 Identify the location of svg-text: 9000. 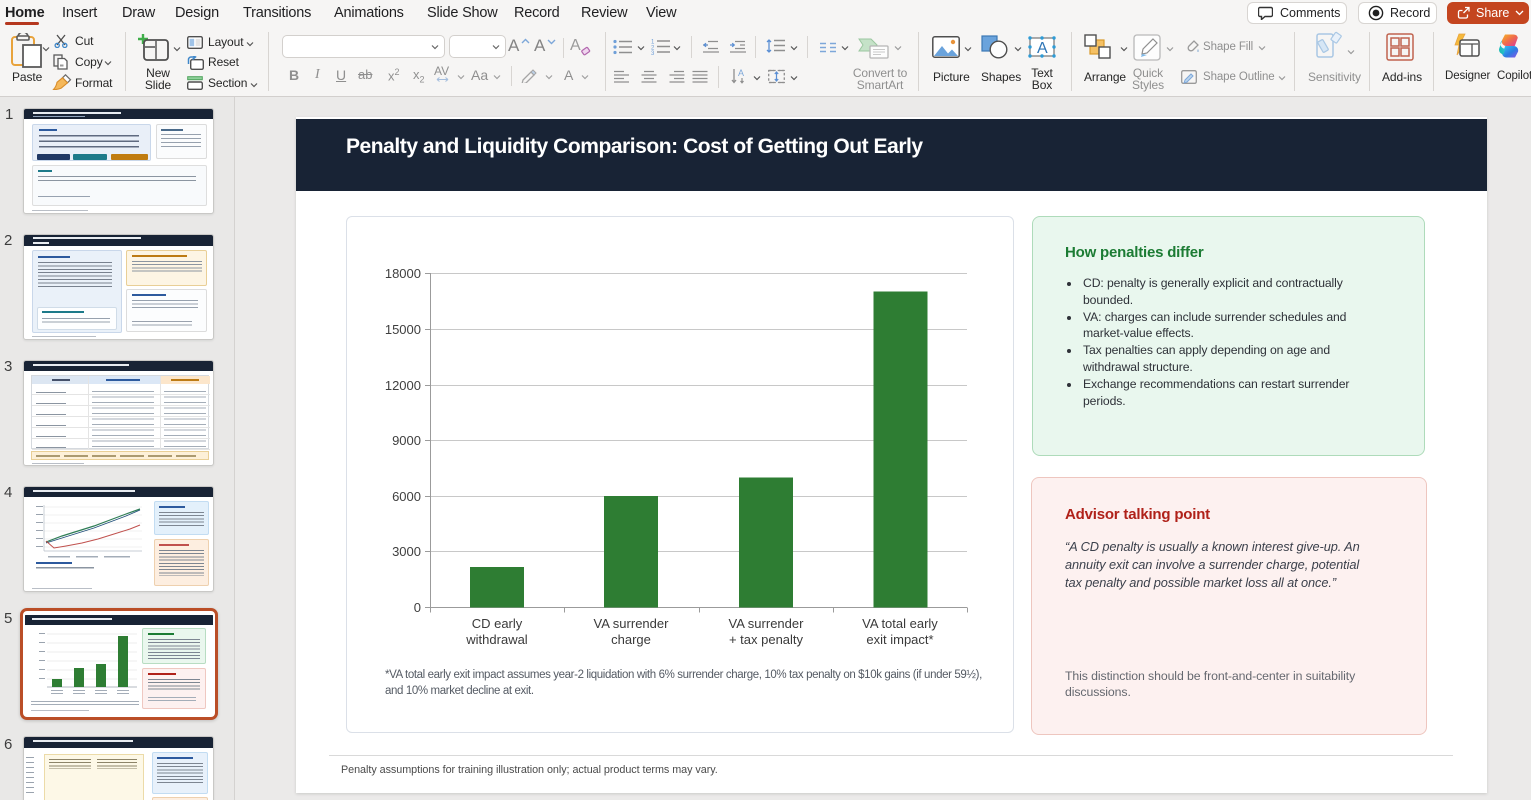
(406, 440).